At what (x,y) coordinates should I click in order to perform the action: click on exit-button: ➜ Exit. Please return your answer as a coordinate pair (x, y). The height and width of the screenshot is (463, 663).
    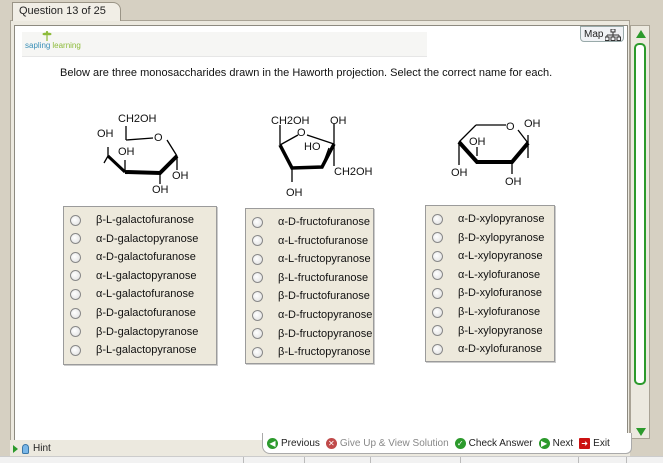
    Looking at the image, I should click on (594, 443).